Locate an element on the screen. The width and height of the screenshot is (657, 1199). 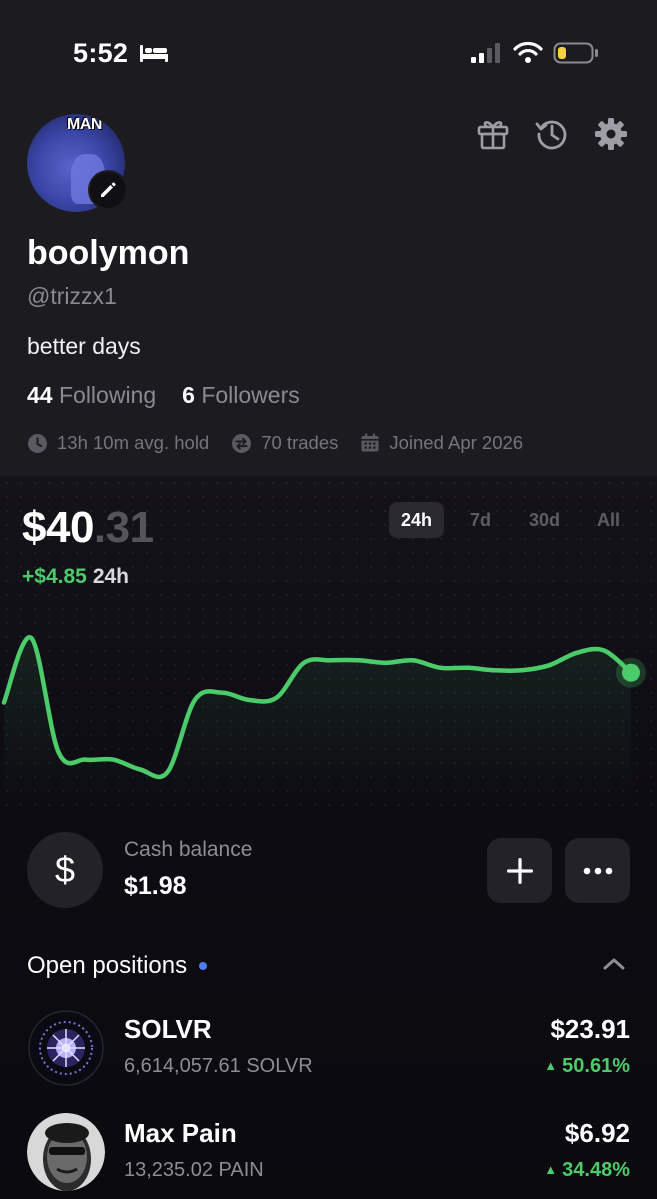
followers-label: Followers is located at coordinates (250, 395).